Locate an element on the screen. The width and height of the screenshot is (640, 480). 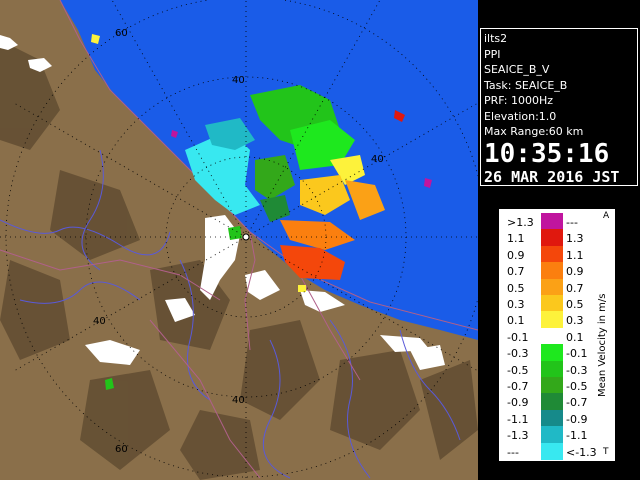
scale-row-low-label: -1.3 is located at coordinates (518, 436).